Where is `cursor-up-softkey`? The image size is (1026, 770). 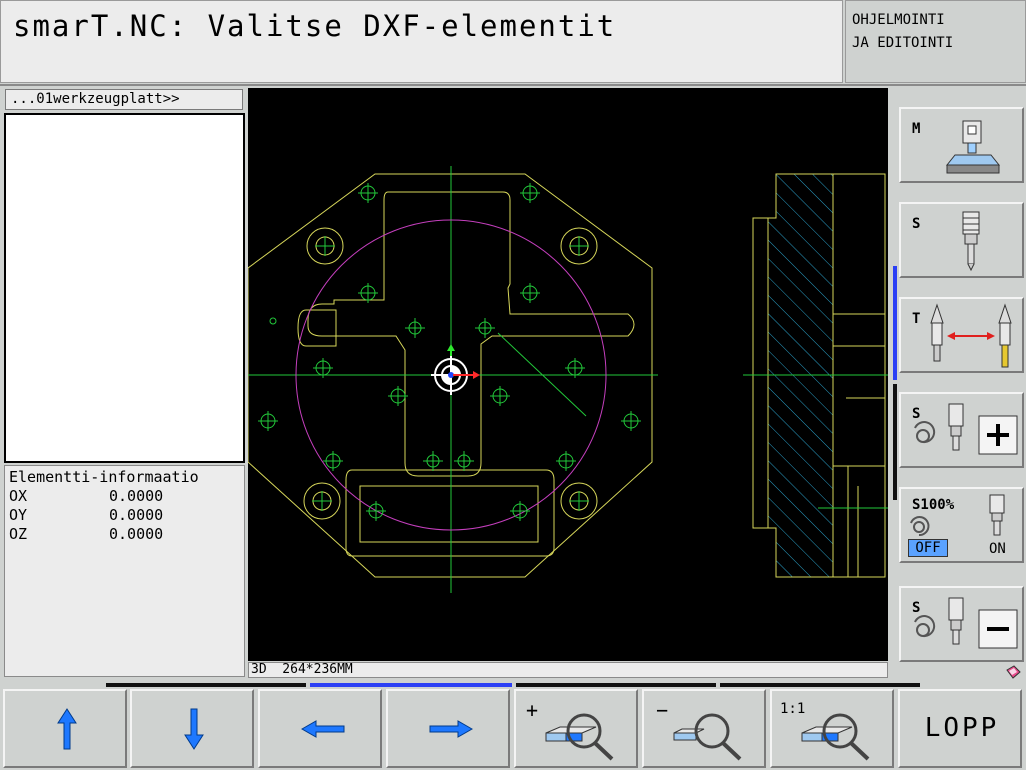 cursor-up-softkey is located at coordinates (65, 728).